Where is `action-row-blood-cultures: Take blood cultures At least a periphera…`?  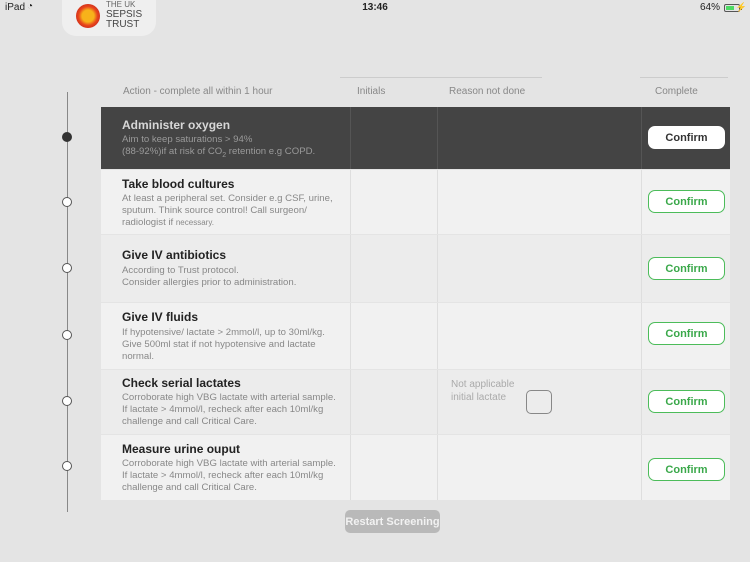
action-row-blood-cultures: Take blood cultures At least a periphera… is located at coordinates (415, 202).